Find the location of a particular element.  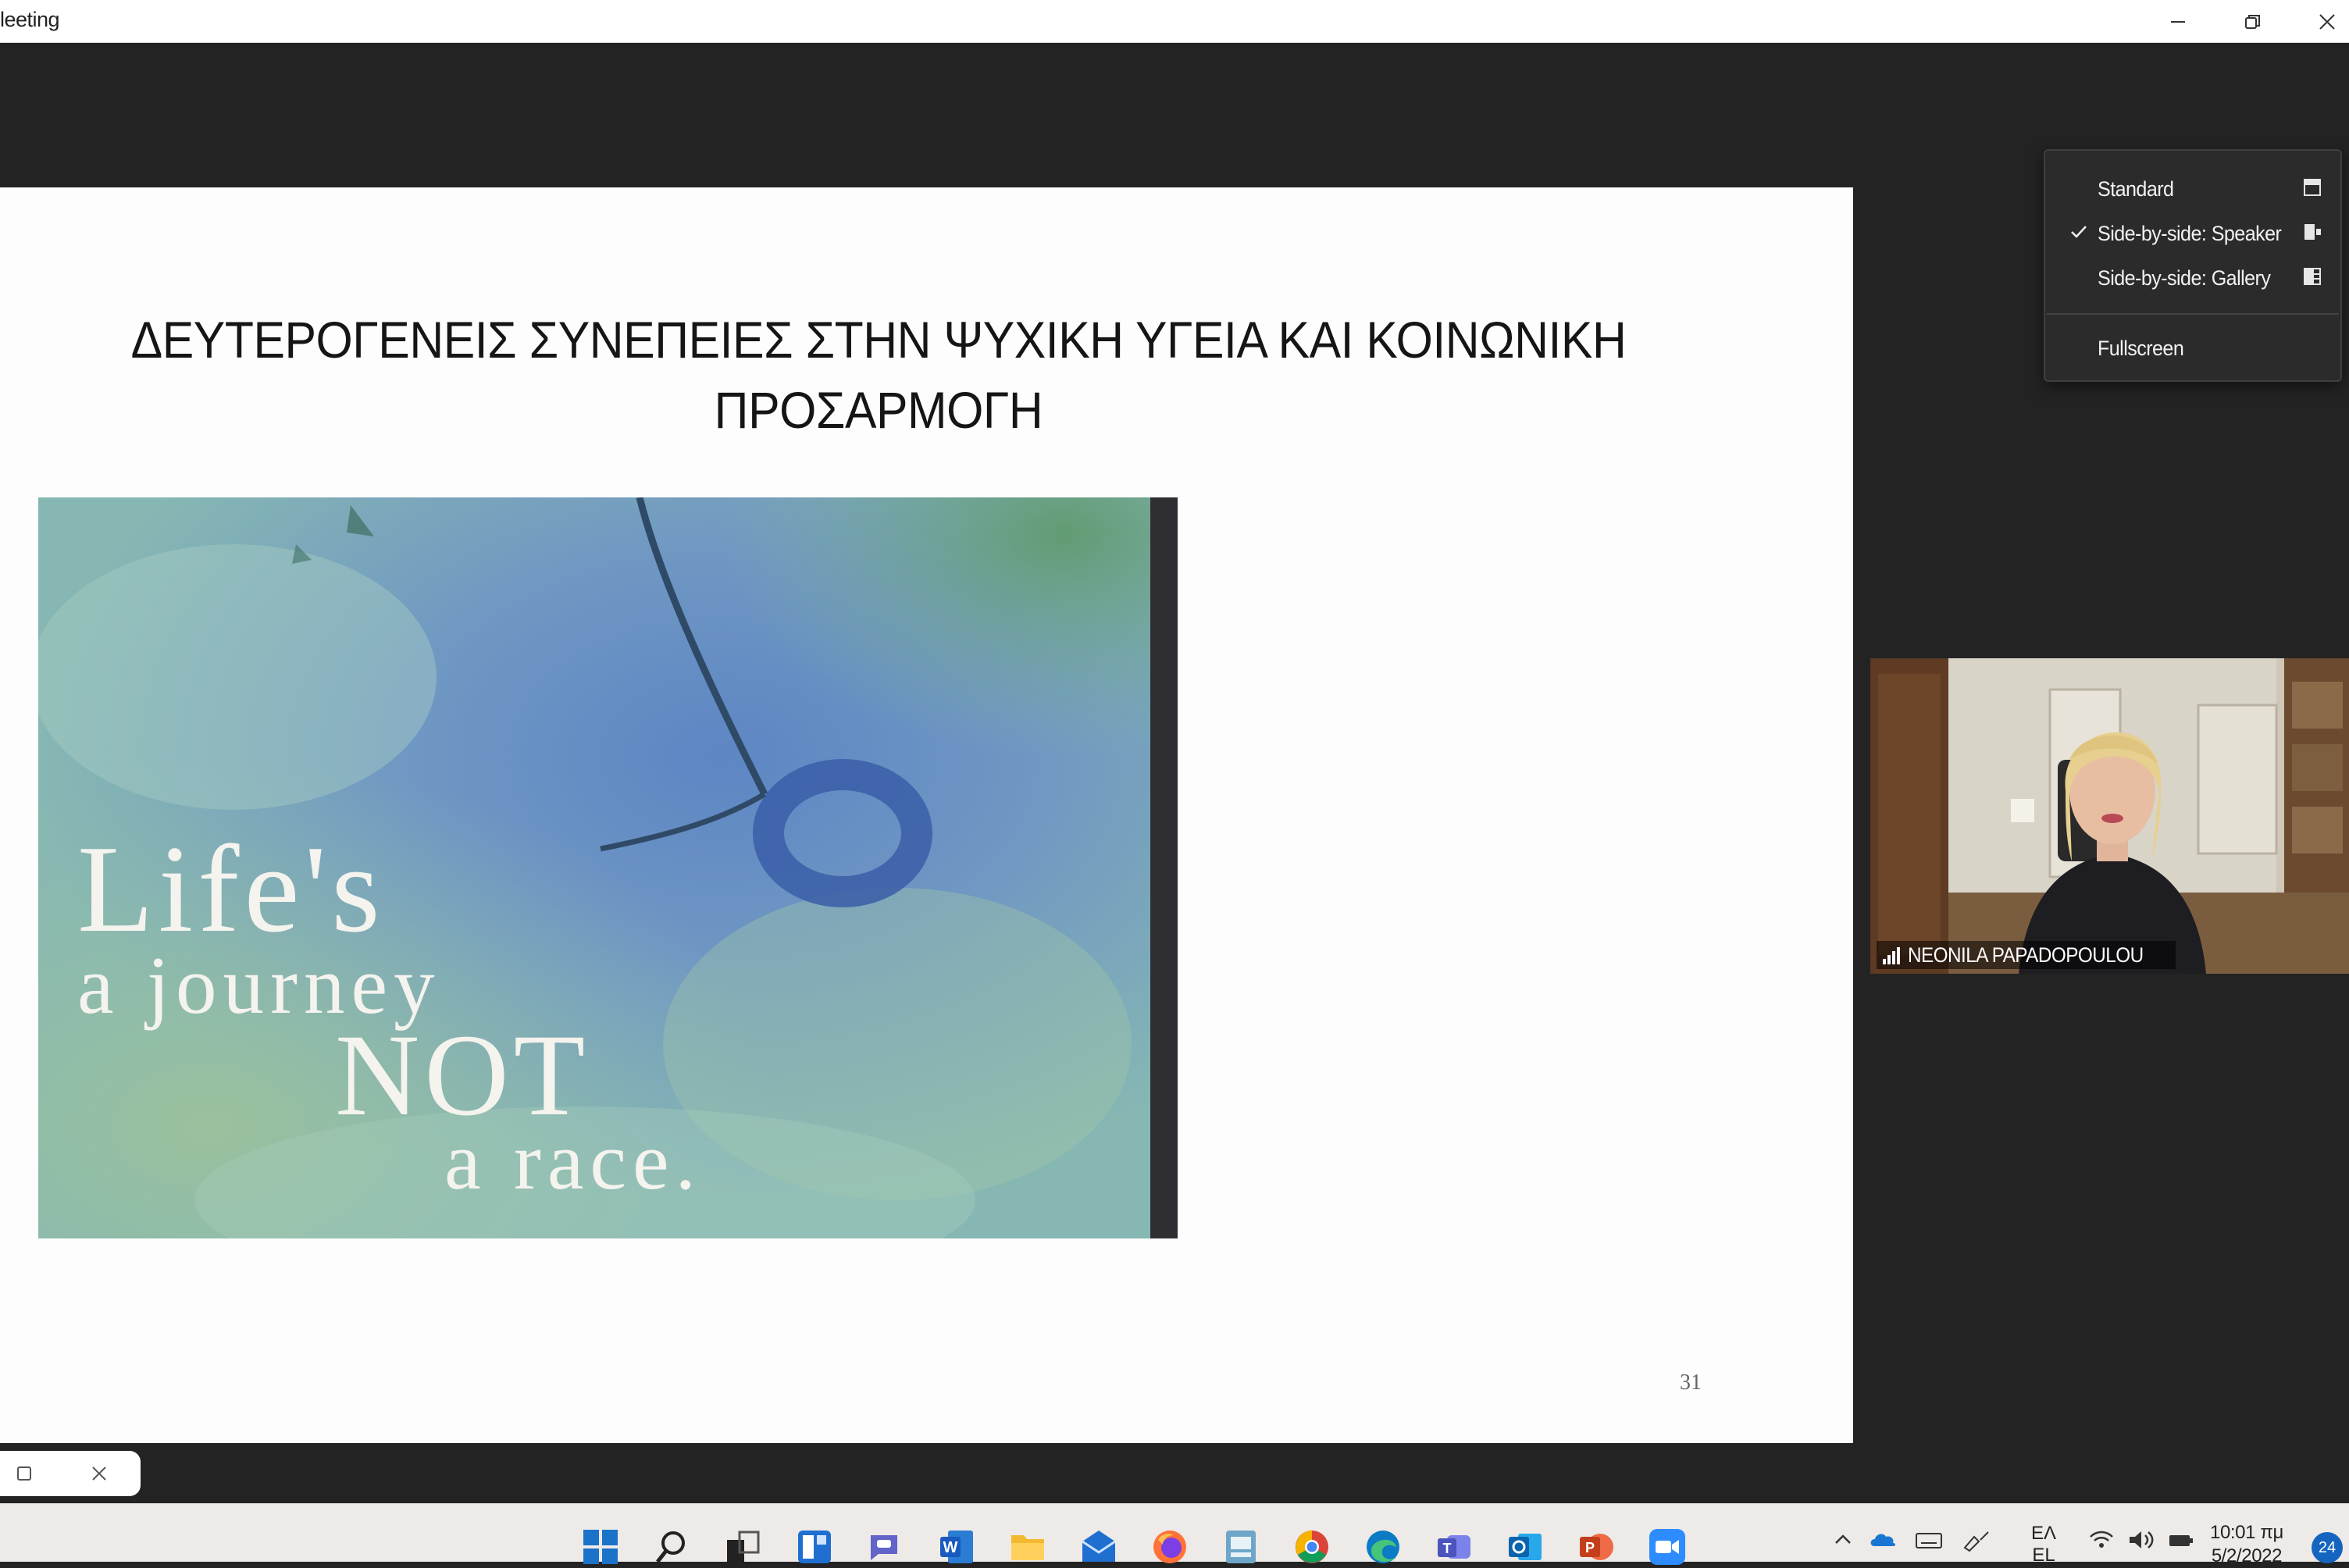

menu-item-label: Side-by-side: Gallery is located at coordinates (2184, 278).